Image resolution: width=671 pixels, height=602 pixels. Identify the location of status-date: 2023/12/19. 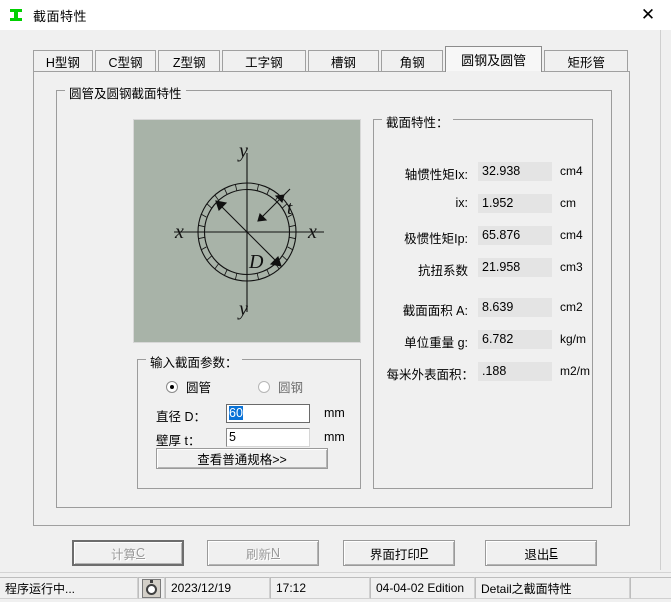
(217, 588).